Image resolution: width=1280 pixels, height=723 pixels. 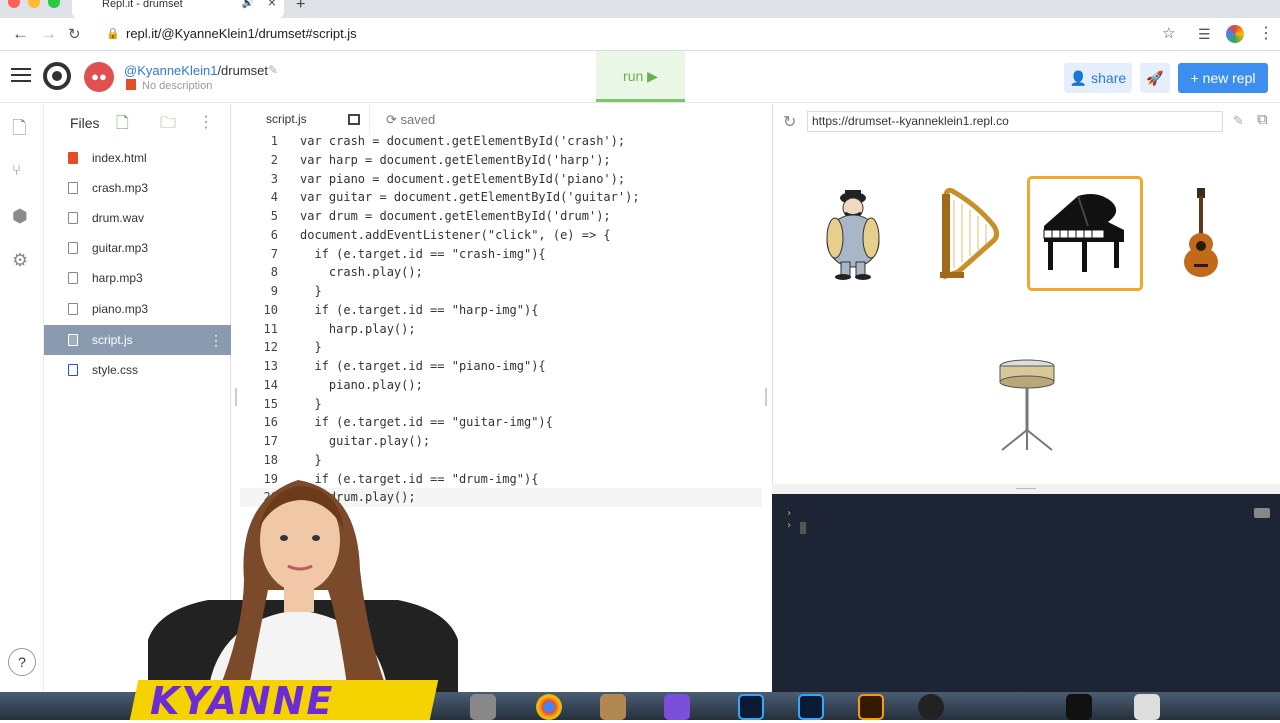 What do you see at coordinates (14, 4) in the screenshot?
I see `close-window-button` at bounding box center [14, 4].